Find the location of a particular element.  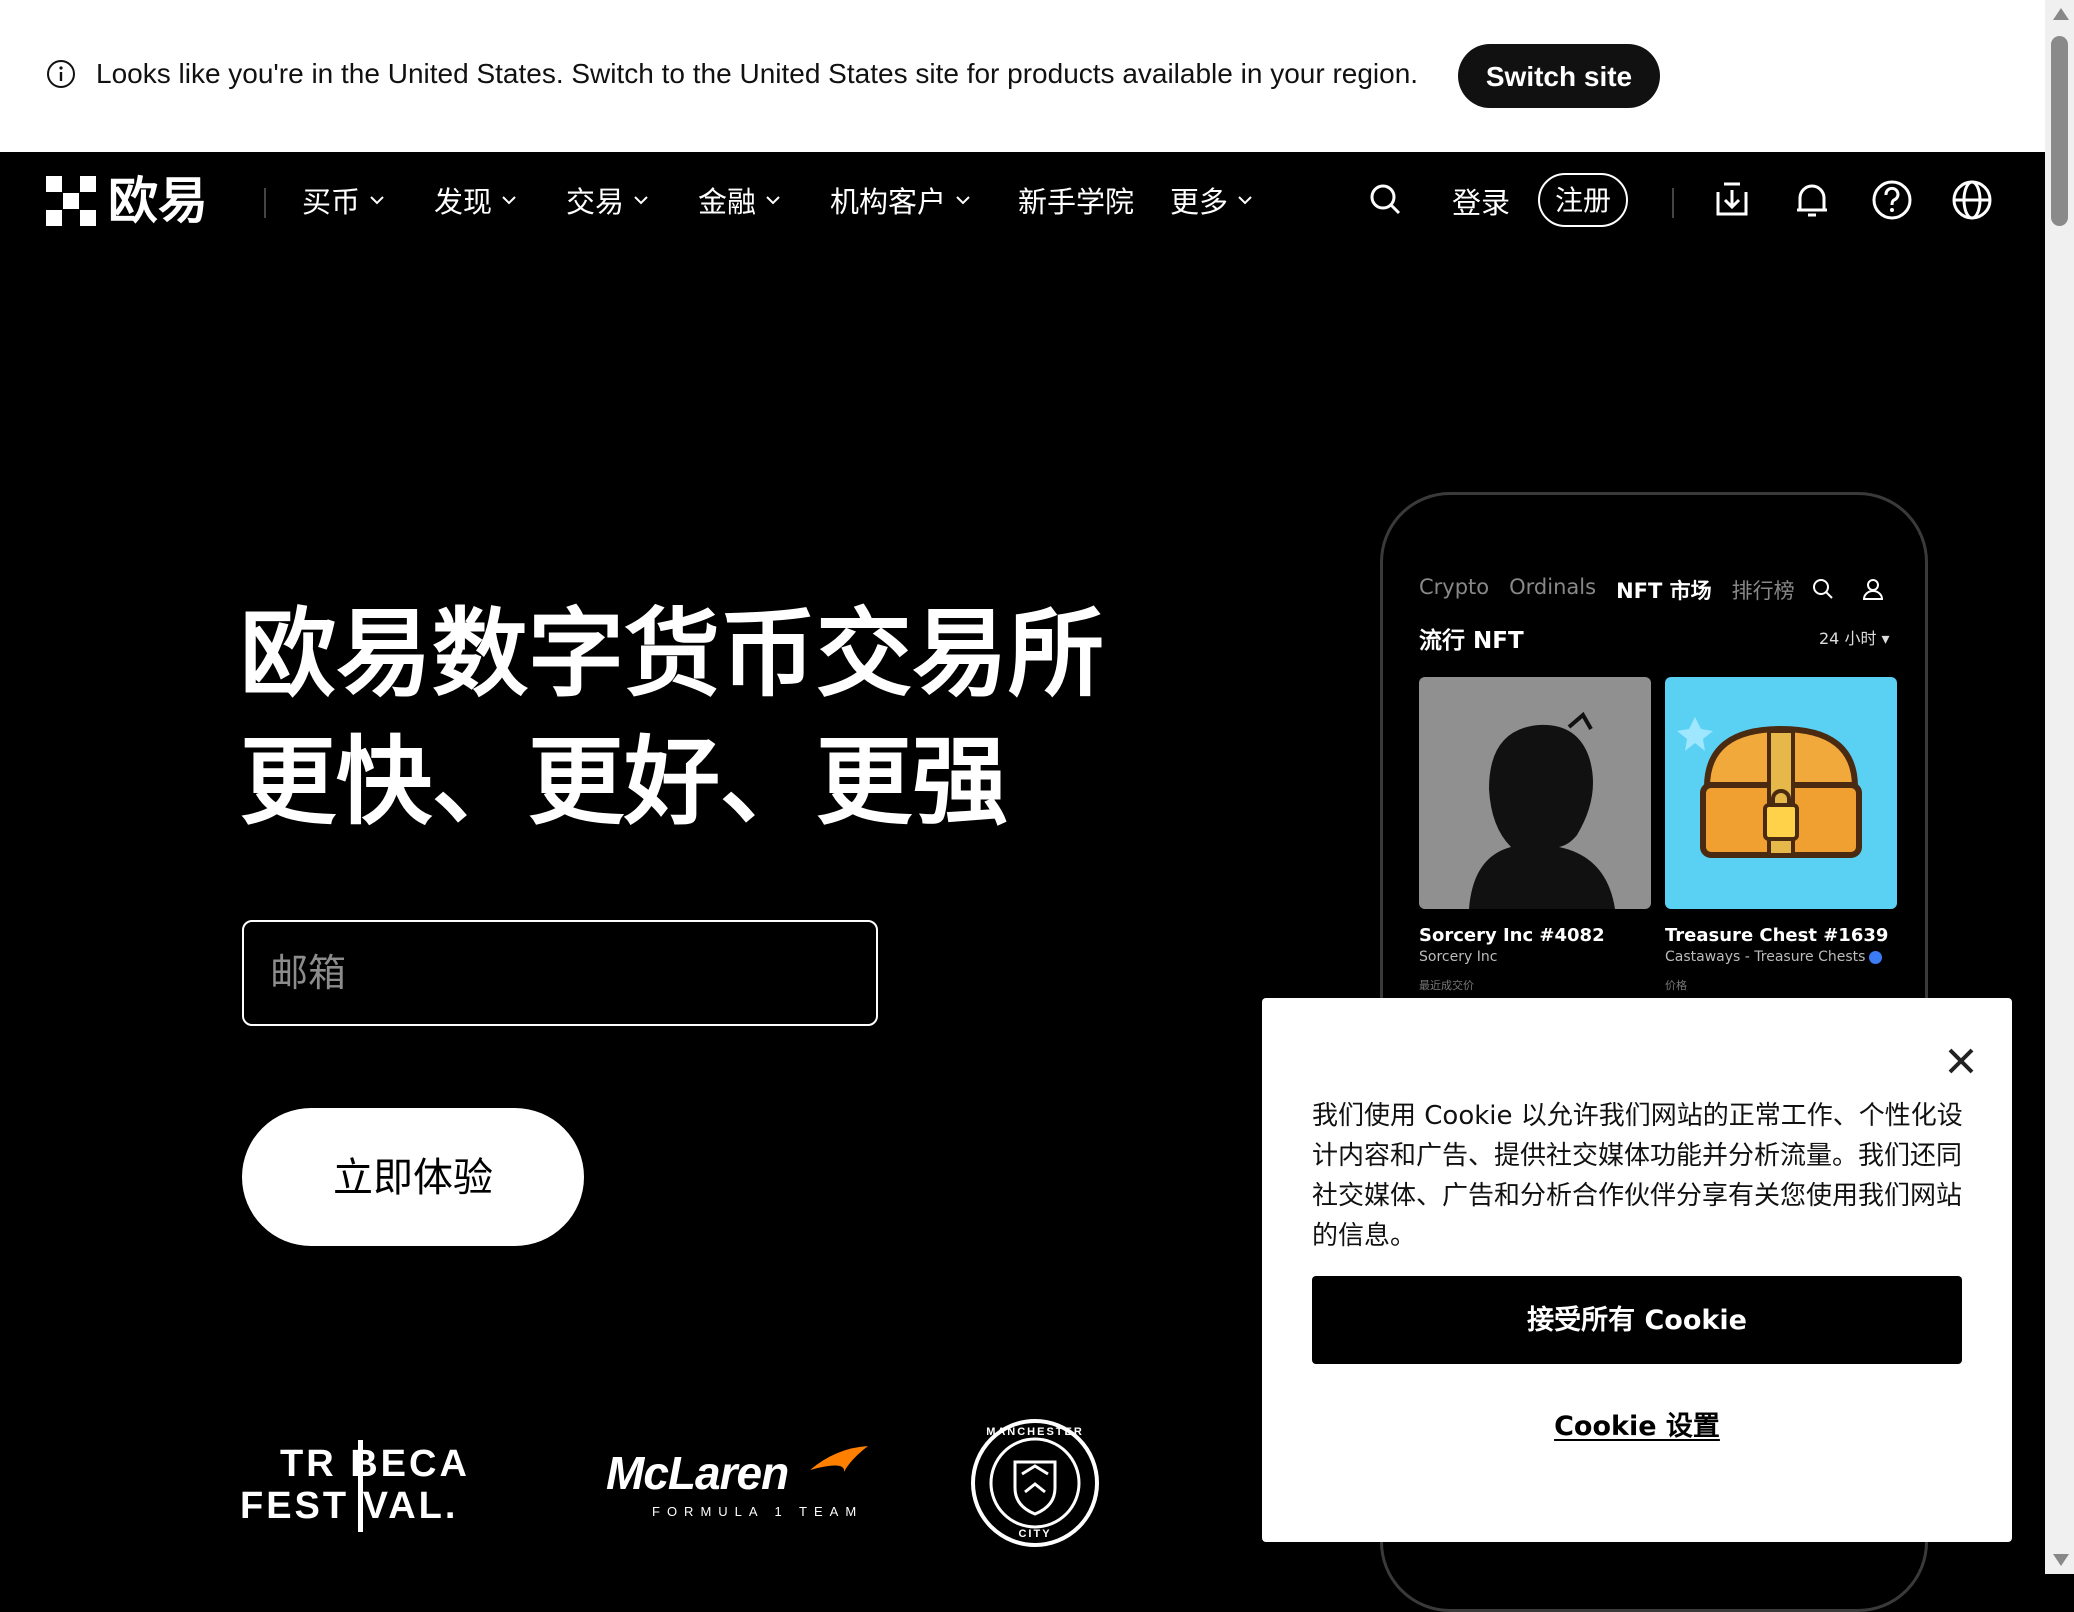

nft-image-sorcery is located at coordinates (1535, 793).